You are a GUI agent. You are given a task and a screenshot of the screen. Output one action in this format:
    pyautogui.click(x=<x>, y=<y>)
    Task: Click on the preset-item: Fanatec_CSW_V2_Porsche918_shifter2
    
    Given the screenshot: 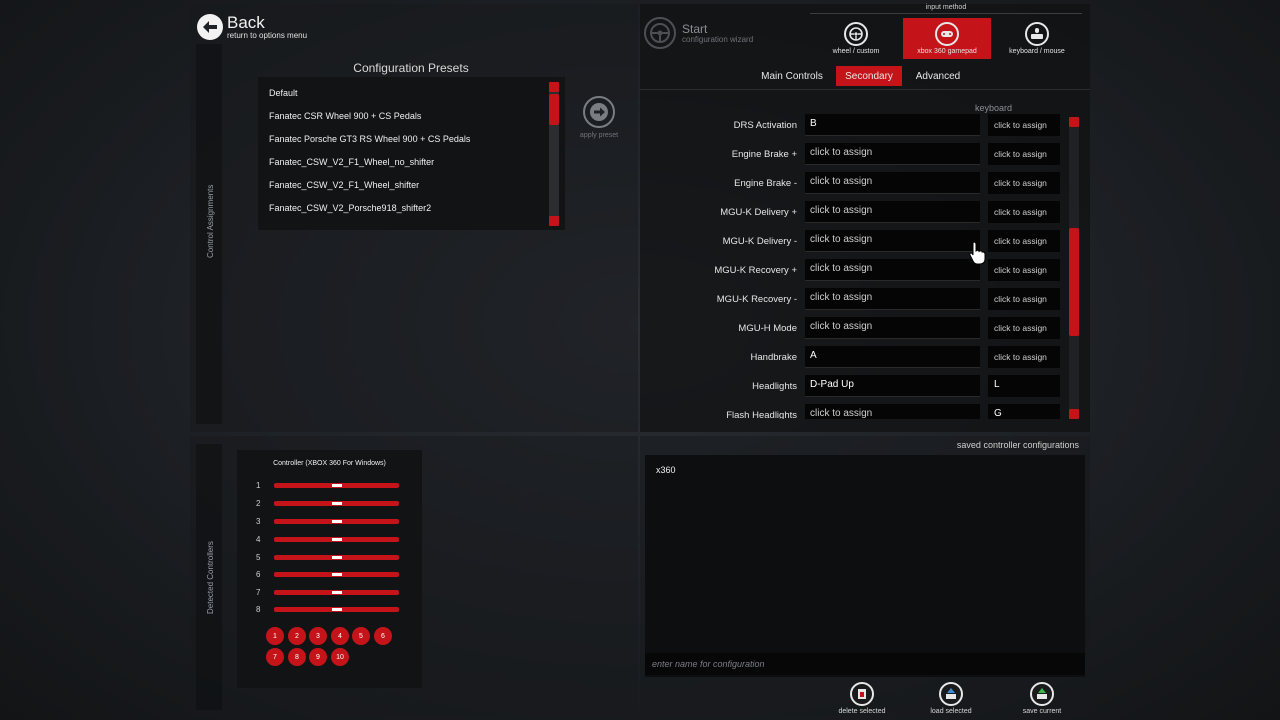 What is the action you would take?
    pyautogui.click(x=350, y=208)
    